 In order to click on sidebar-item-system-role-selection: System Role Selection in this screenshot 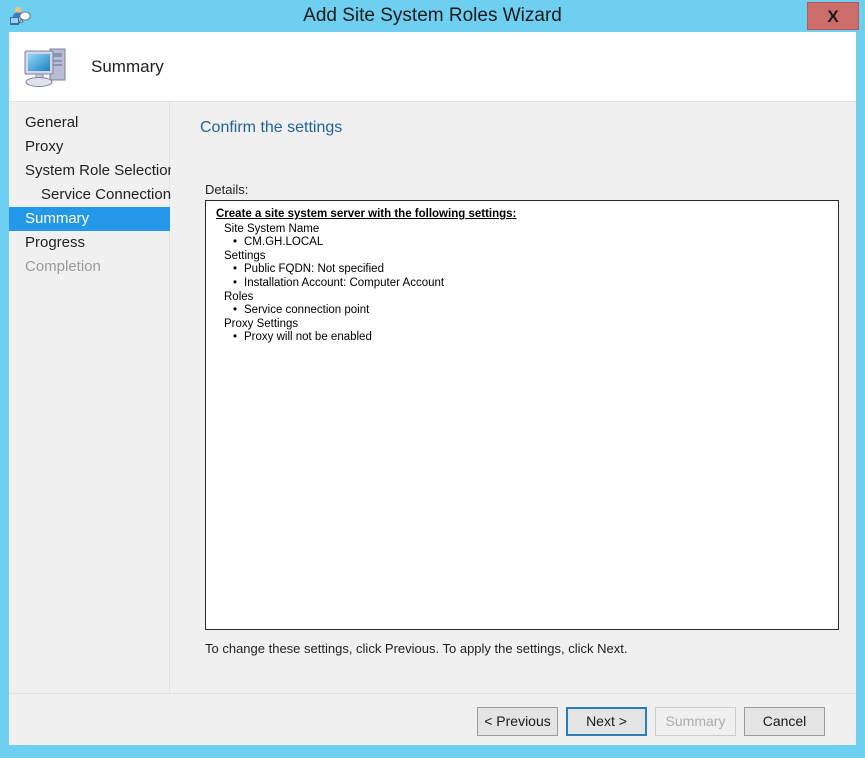, I will do `click(92, 171)`.